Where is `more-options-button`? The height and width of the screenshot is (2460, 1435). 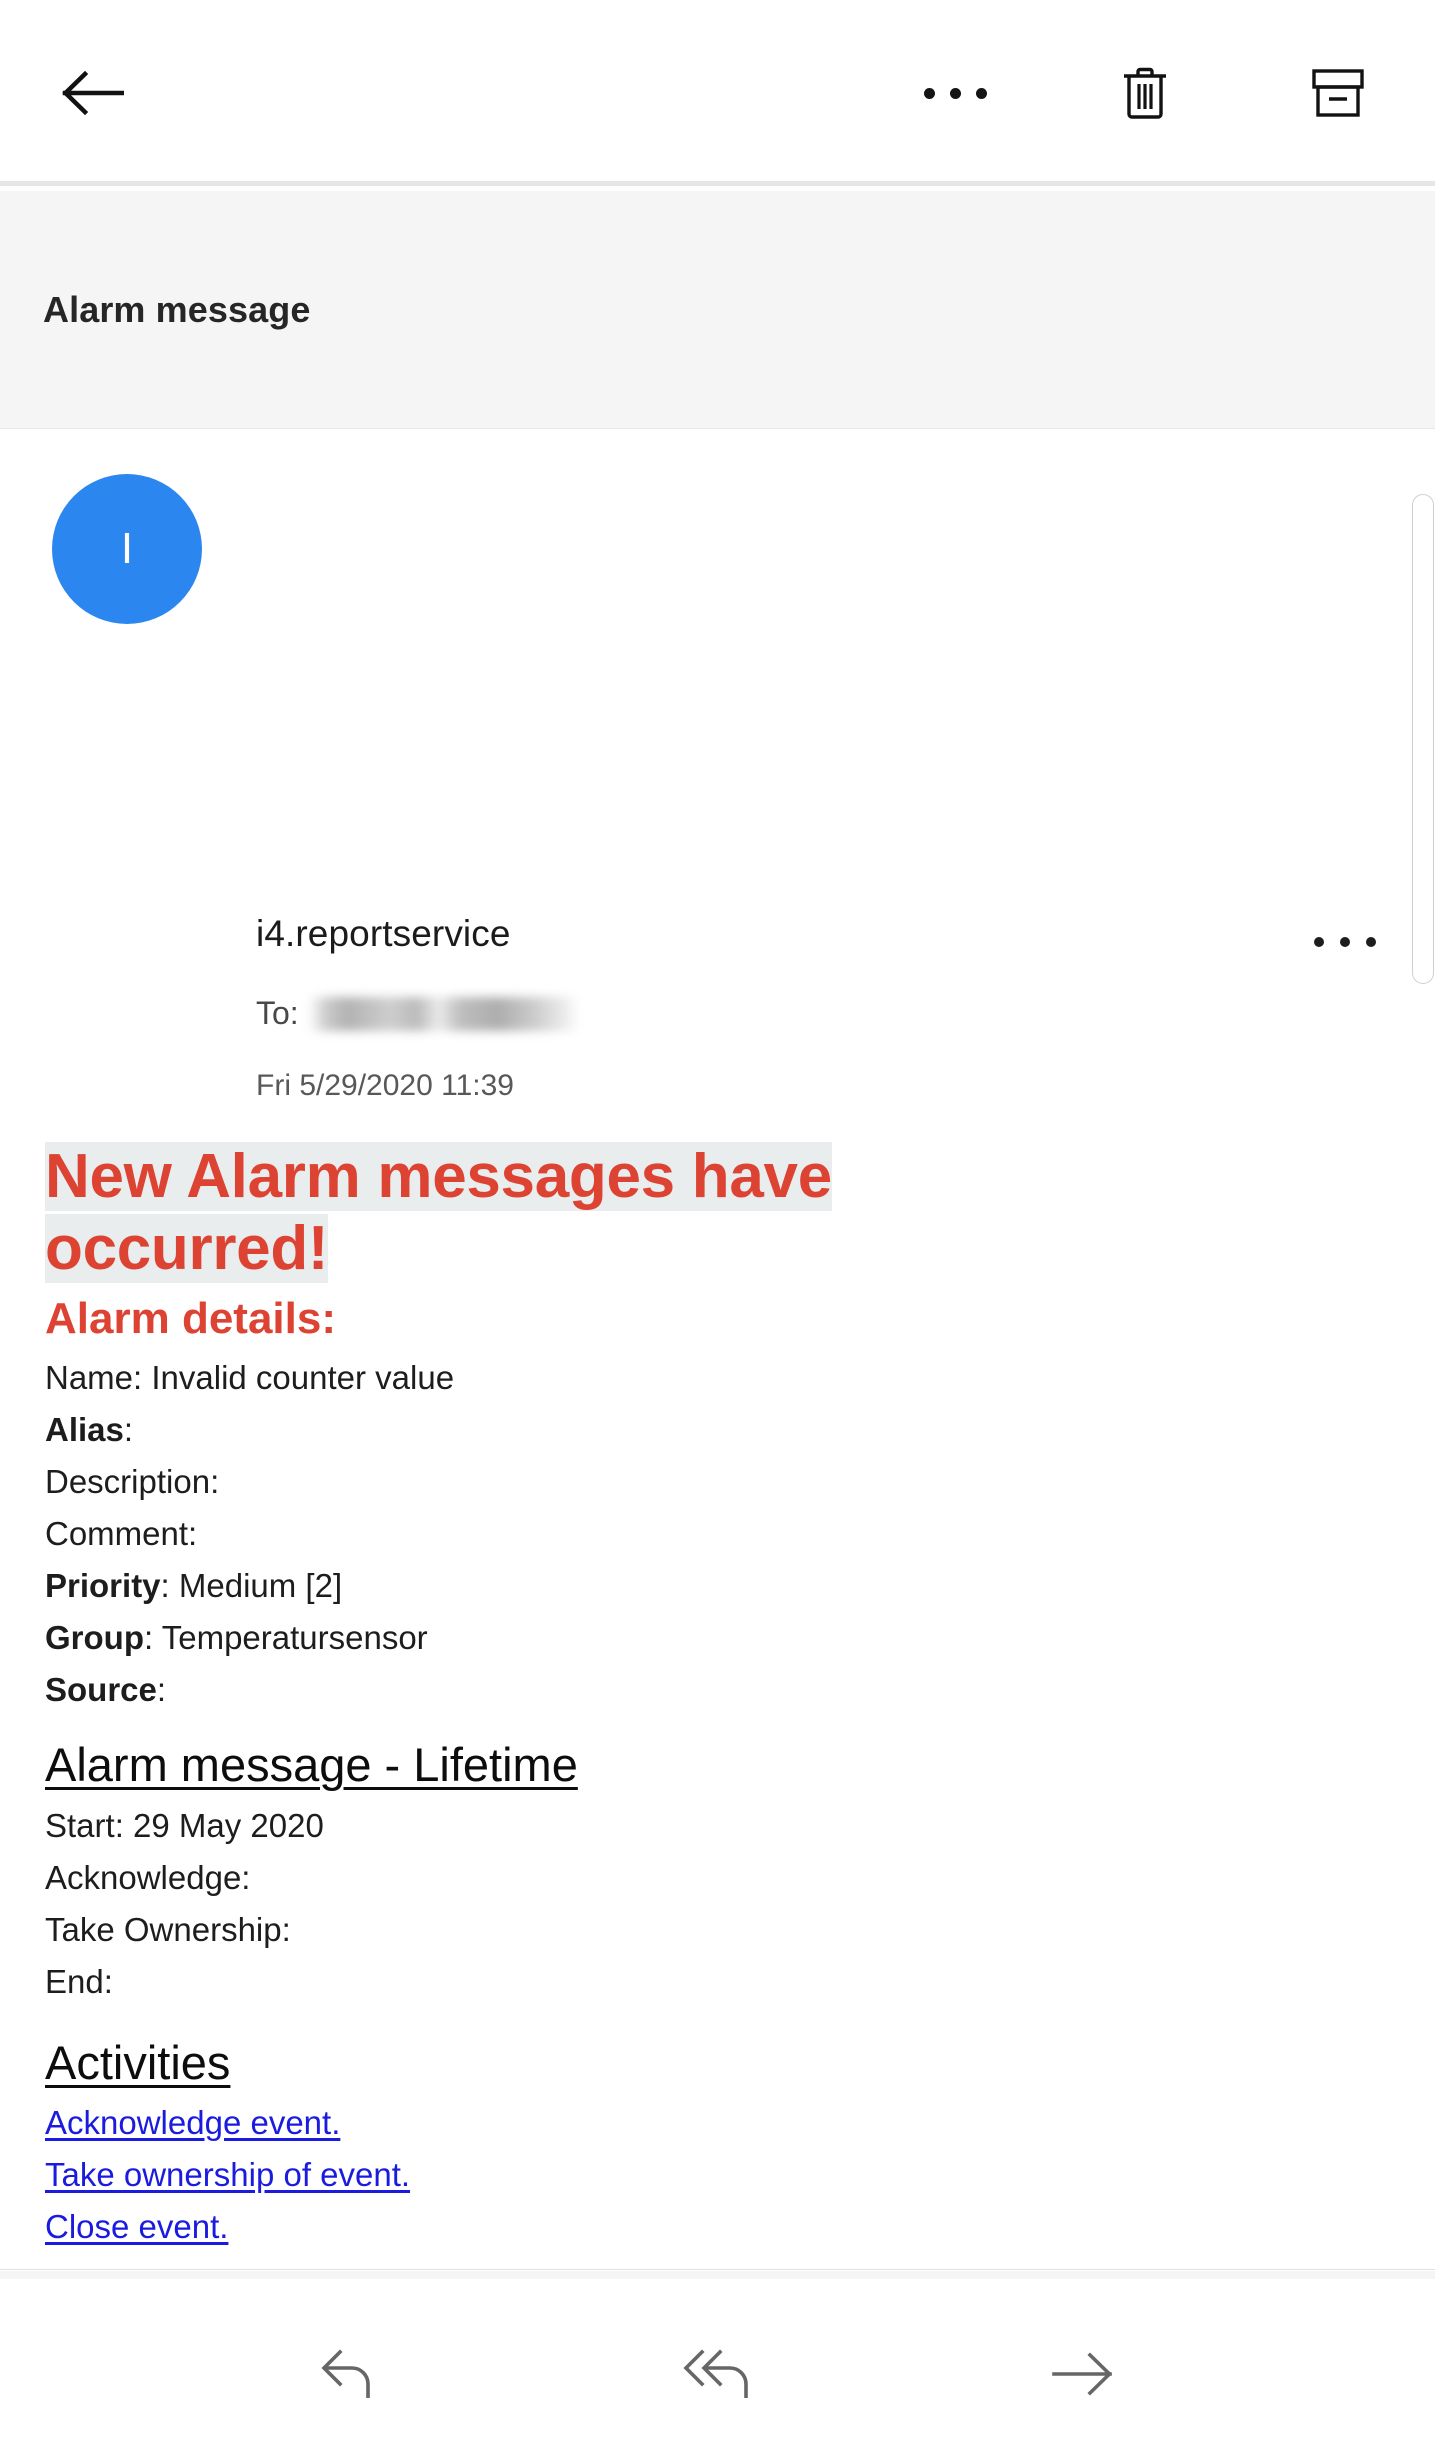
more-options-button is located at coordinates (955, 93).